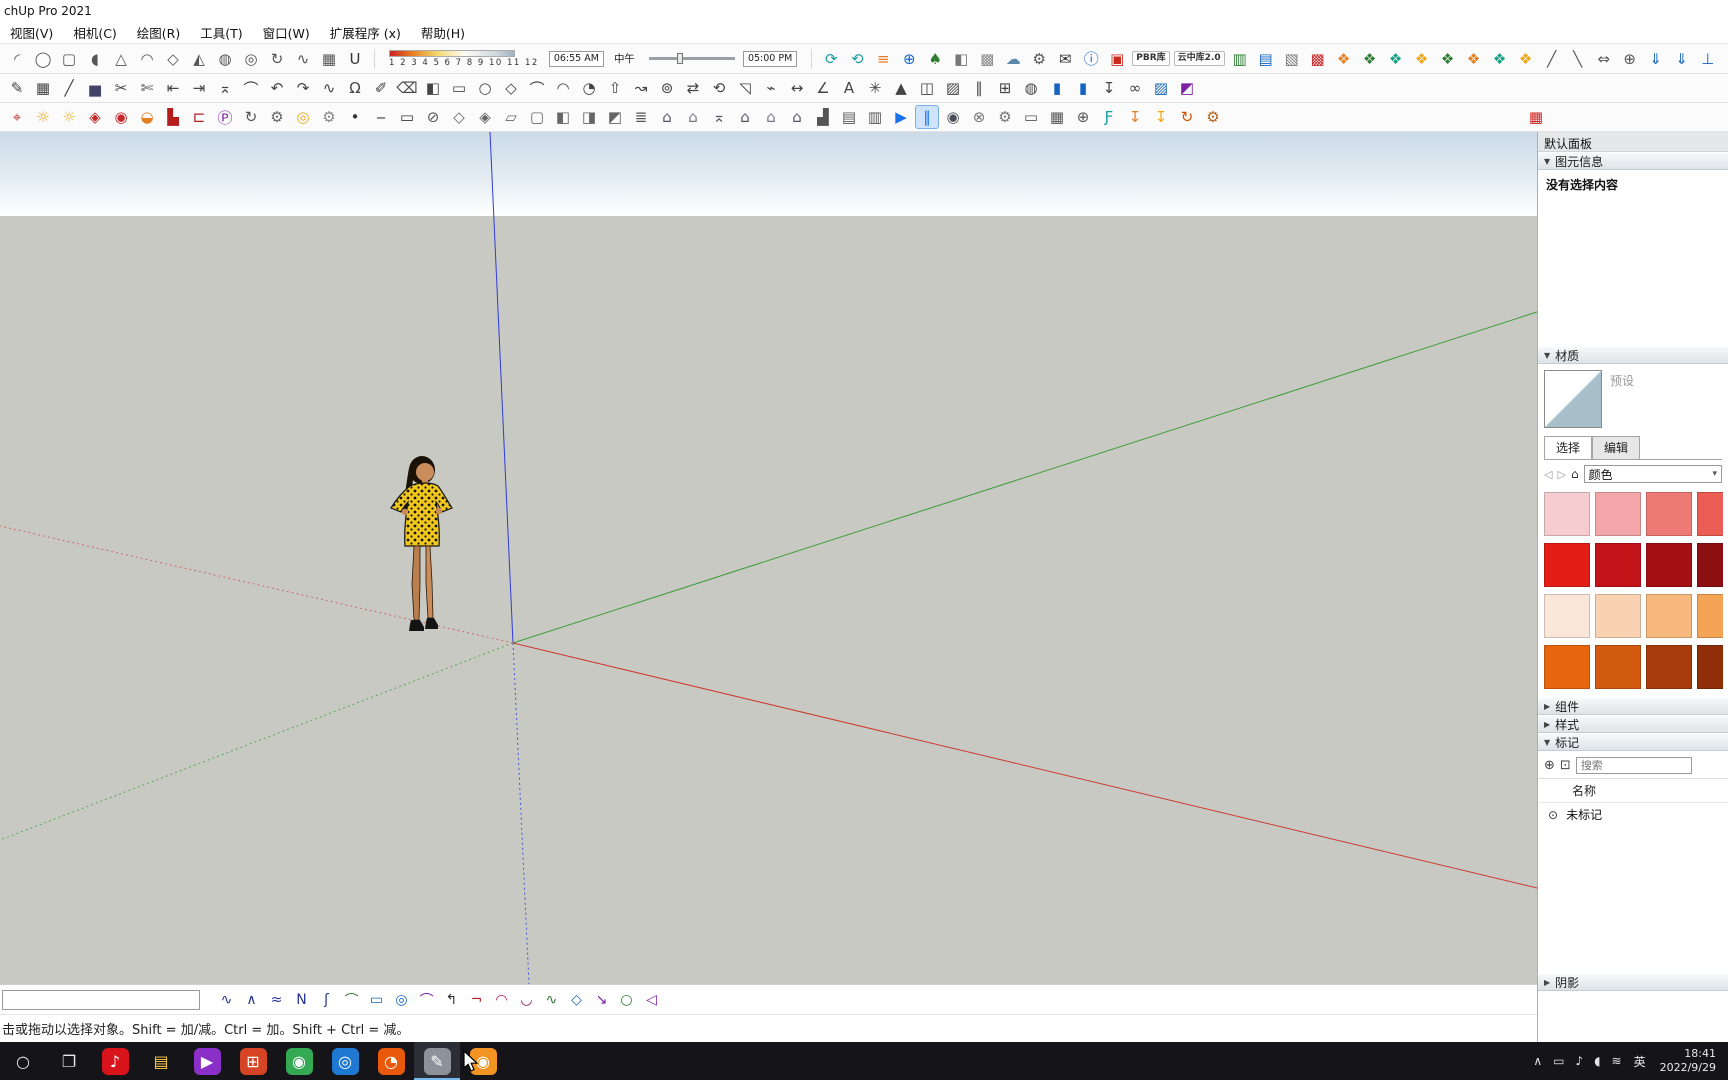 This screenshot has width=1728, height=1080. I want to click on tray-display-icon: ▭, so click(1558, 1061).